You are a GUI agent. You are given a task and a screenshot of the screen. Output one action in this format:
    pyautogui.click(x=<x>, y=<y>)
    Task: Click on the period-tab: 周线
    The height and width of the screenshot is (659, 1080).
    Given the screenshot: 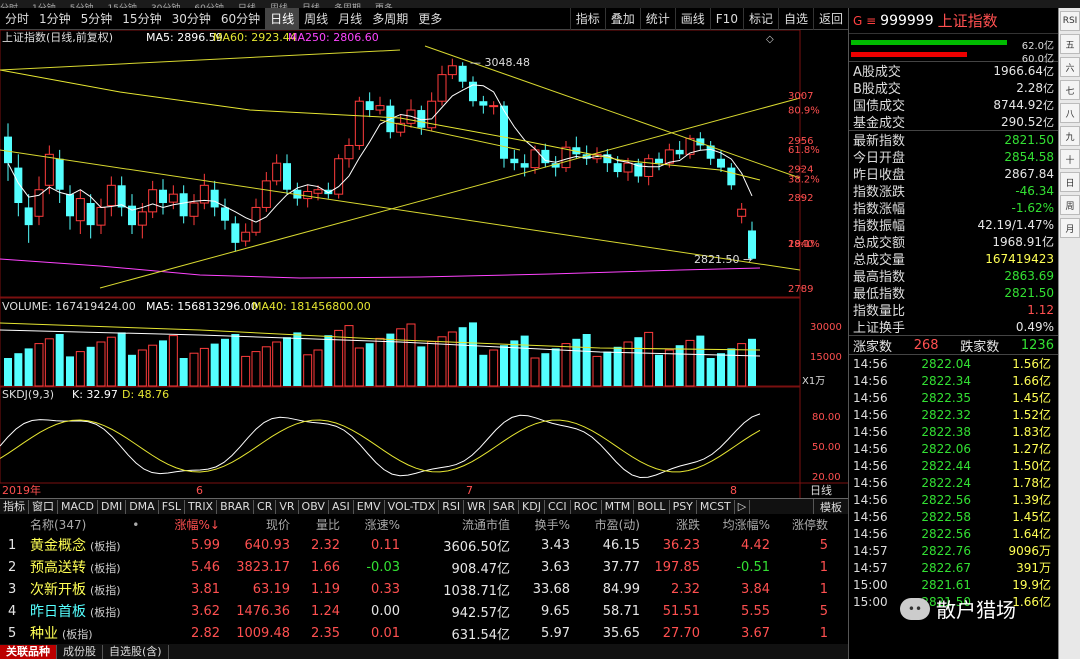 What is the action you would take?
    pyautogui.click(x=316, y=19)
    